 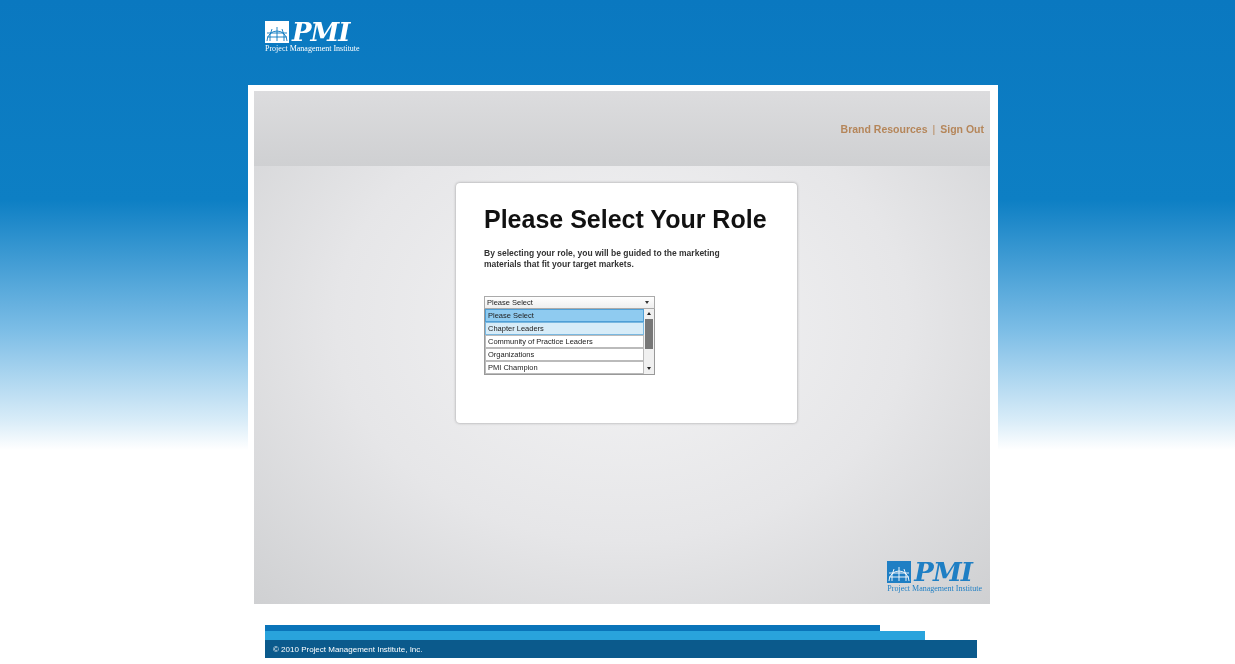 What do you see at coordinates (348, 649) in the screenshot?
I see `copyright-text: © 2010 Project Management Institute, Inc.` at bounding box center [348, 649].